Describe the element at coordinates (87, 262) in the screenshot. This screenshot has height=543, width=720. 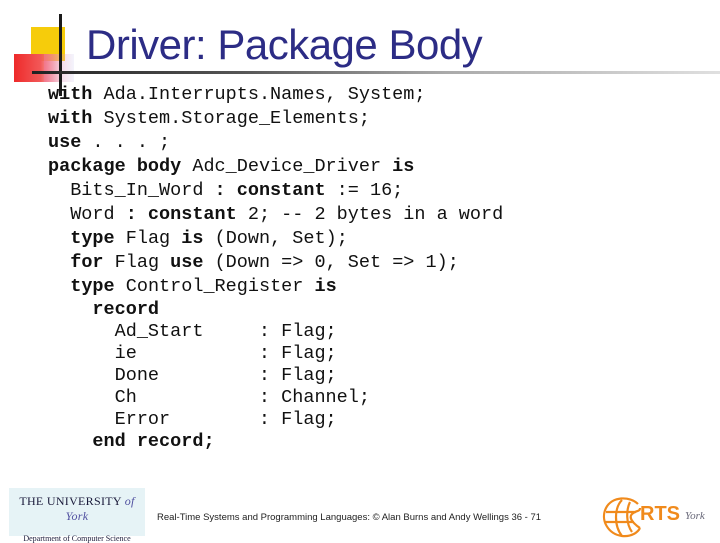
I see `code-keyword: for` at that location.